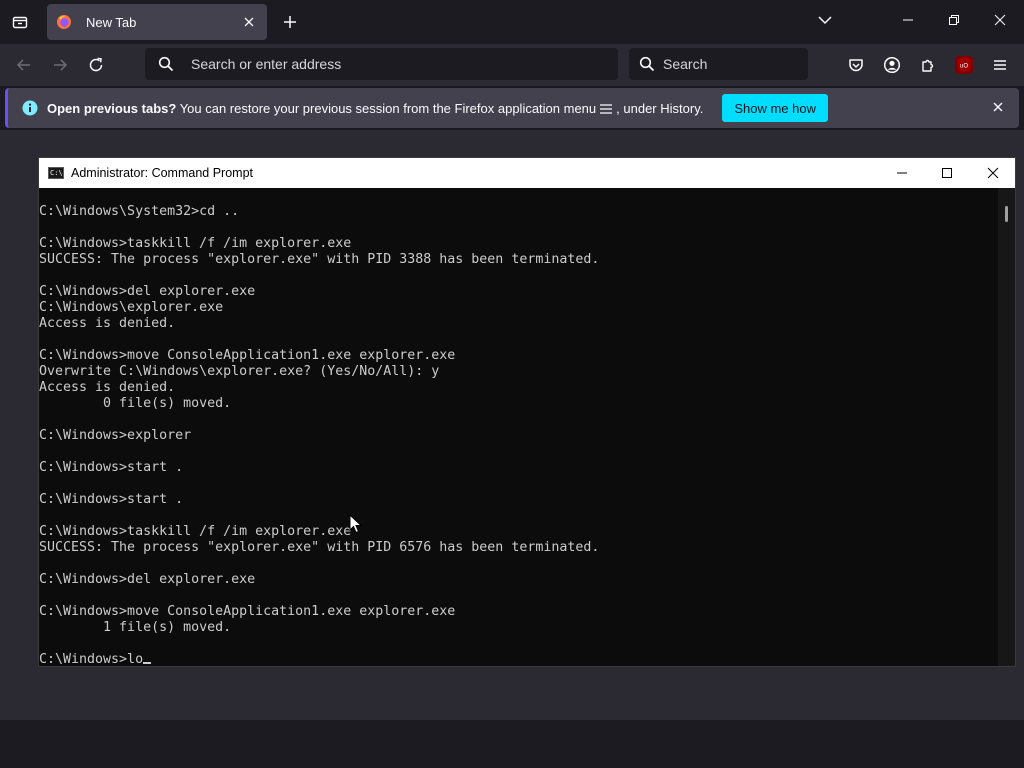 Image resolution: width=1024 pixels, height=768 pixels. What do you see at coordinates (91, 659) in the screenshot?
I see `console-input-line: C:\Windows>lo` at bounding box center [91, 659].